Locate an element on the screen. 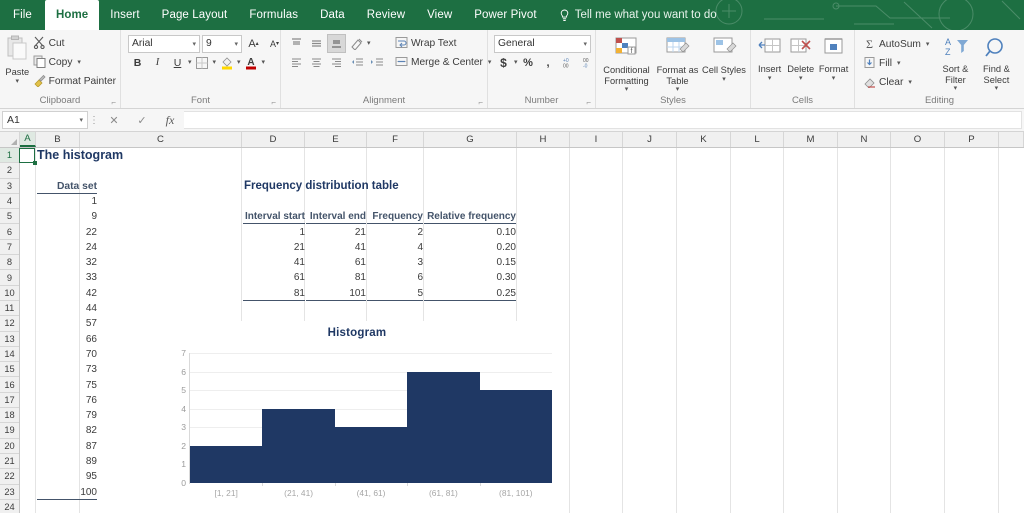 The image size is (1024, 516). align-top-button is located at coordinates (296, 43).